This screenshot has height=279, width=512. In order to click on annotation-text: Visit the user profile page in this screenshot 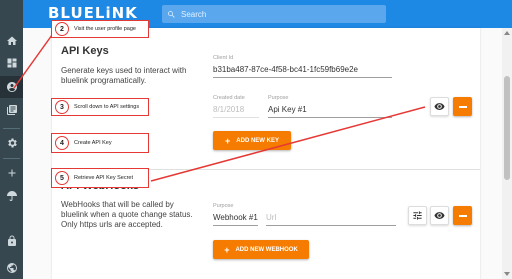, I will do `click(105, 29)`.